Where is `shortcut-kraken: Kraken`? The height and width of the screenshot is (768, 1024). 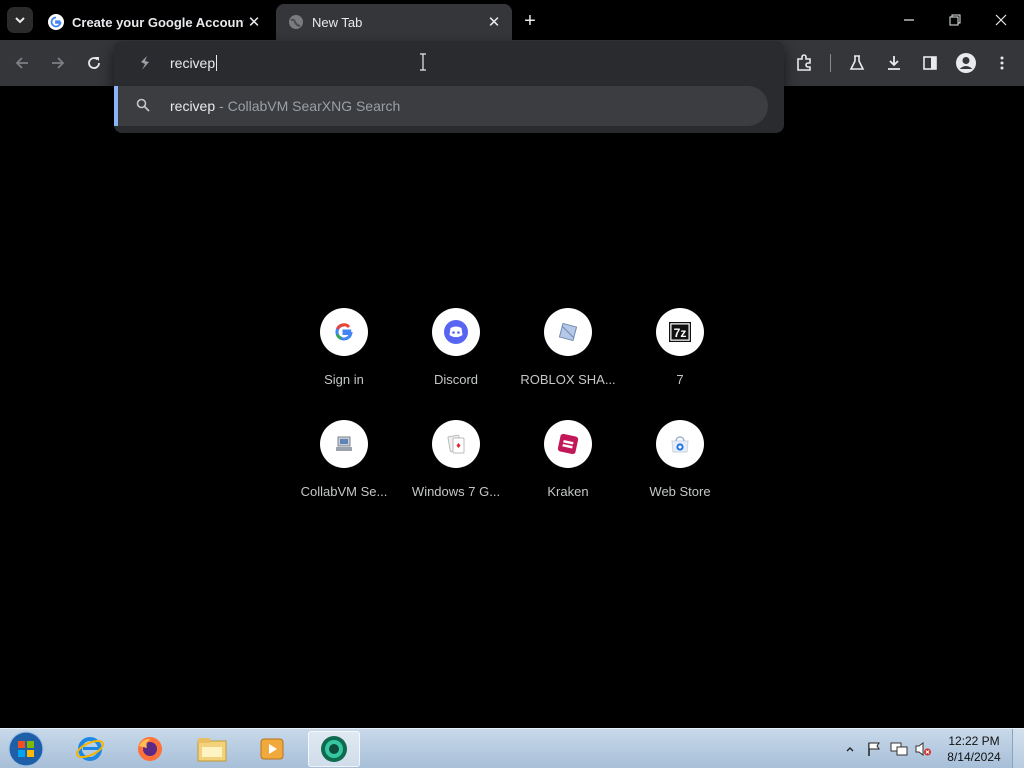
shortcut-kraken: Kraken is located at coordinates (568, 464).